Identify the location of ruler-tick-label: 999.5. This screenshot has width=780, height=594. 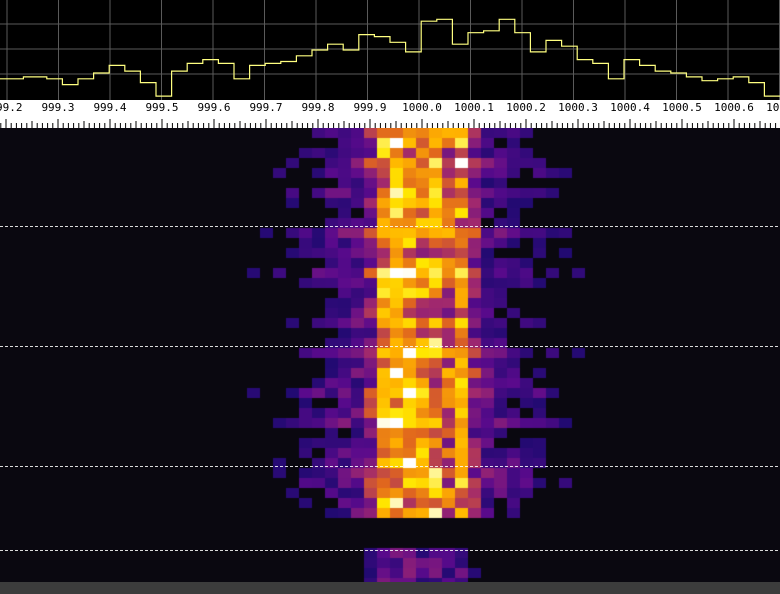
(161, 107).